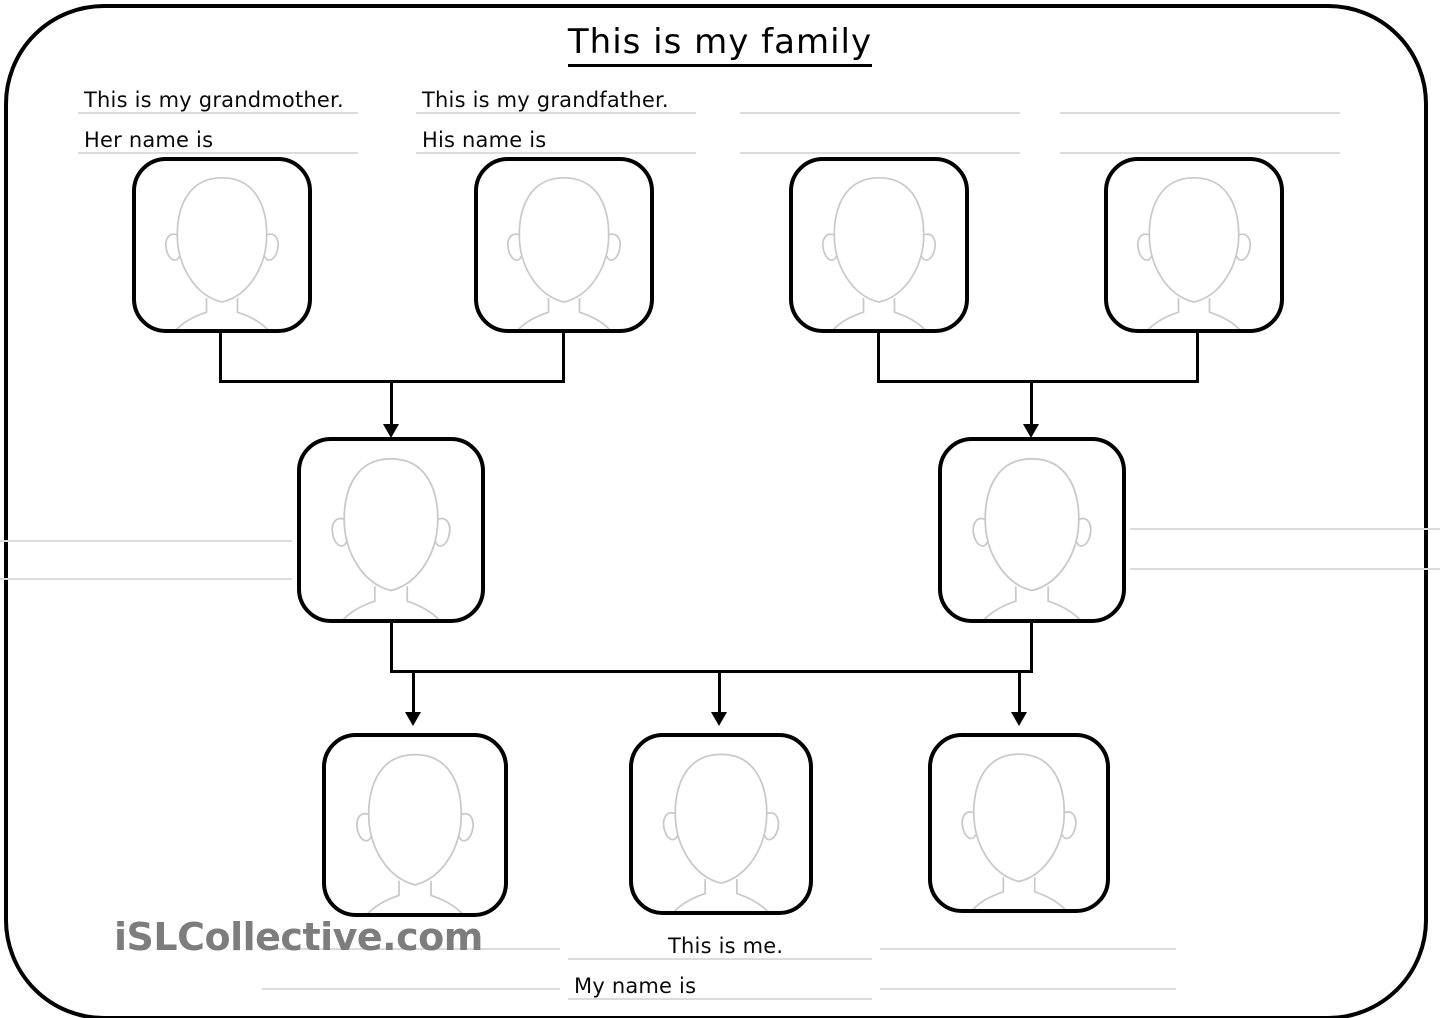  What do you see at coordinates (880, 113) in the screenshot?
I see `rule-line-pg1-relation` at bounding box center [880, 113].